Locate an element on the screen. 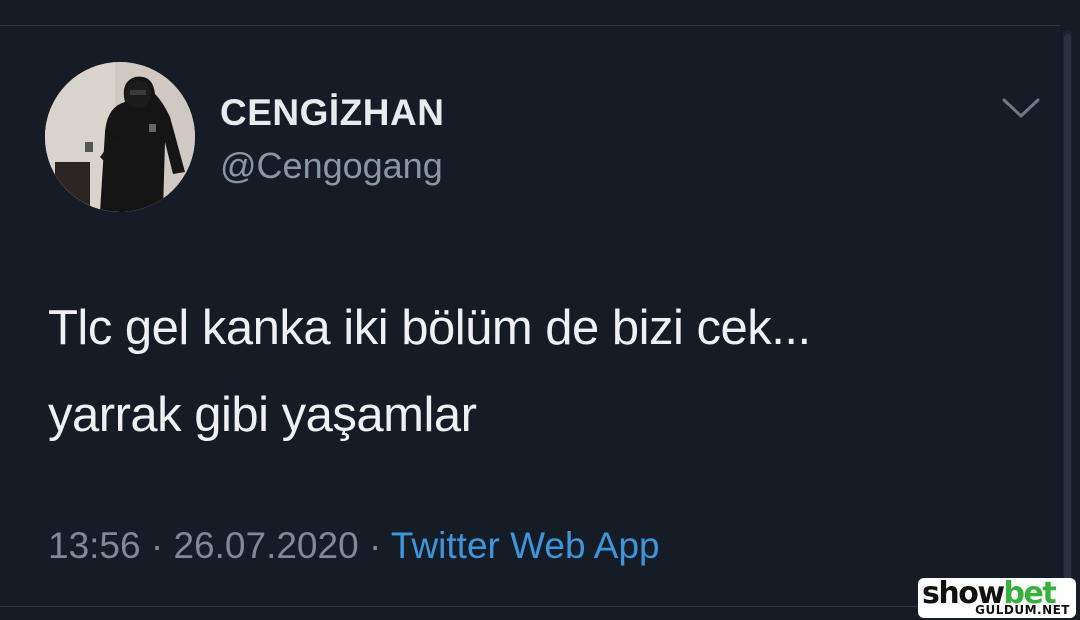  top-divider is located at coordinates (530, 25).